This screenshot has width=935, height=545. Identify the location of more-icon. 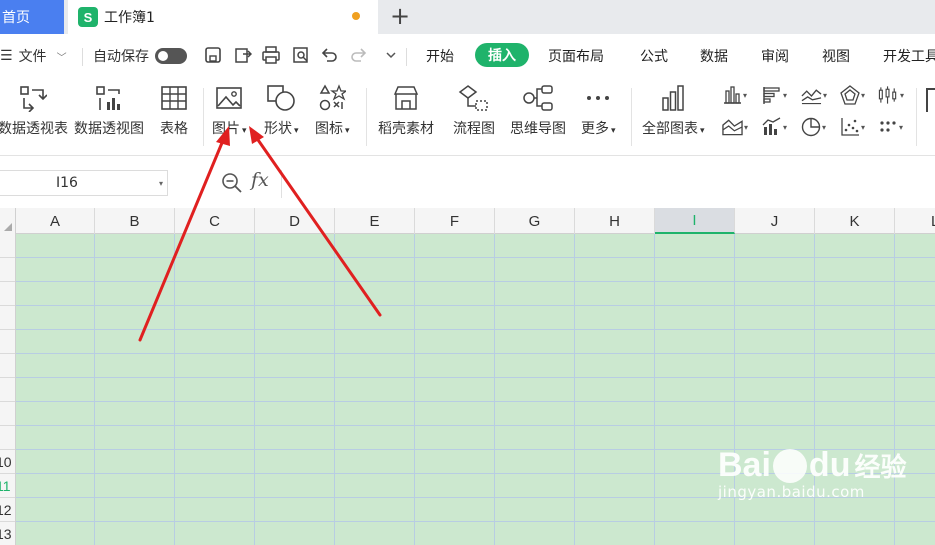
(598, 98).